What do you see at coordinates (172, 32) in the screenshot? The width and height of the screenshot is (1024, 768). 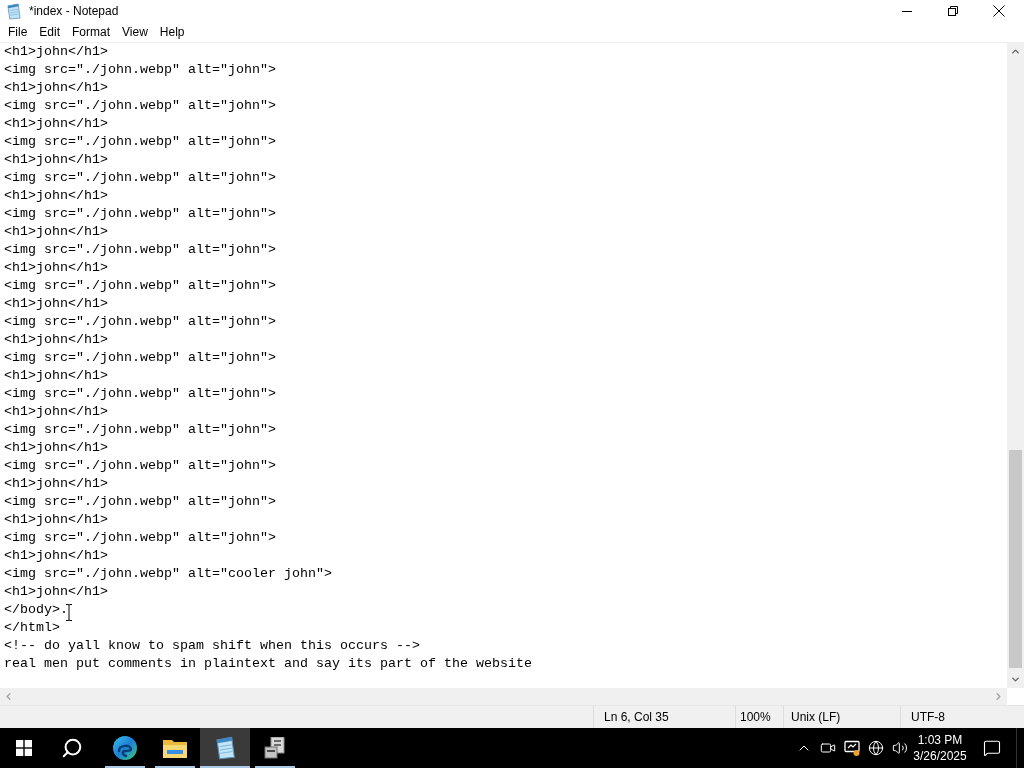 I see `menu-item: Help` at bounding box center [172, 32].